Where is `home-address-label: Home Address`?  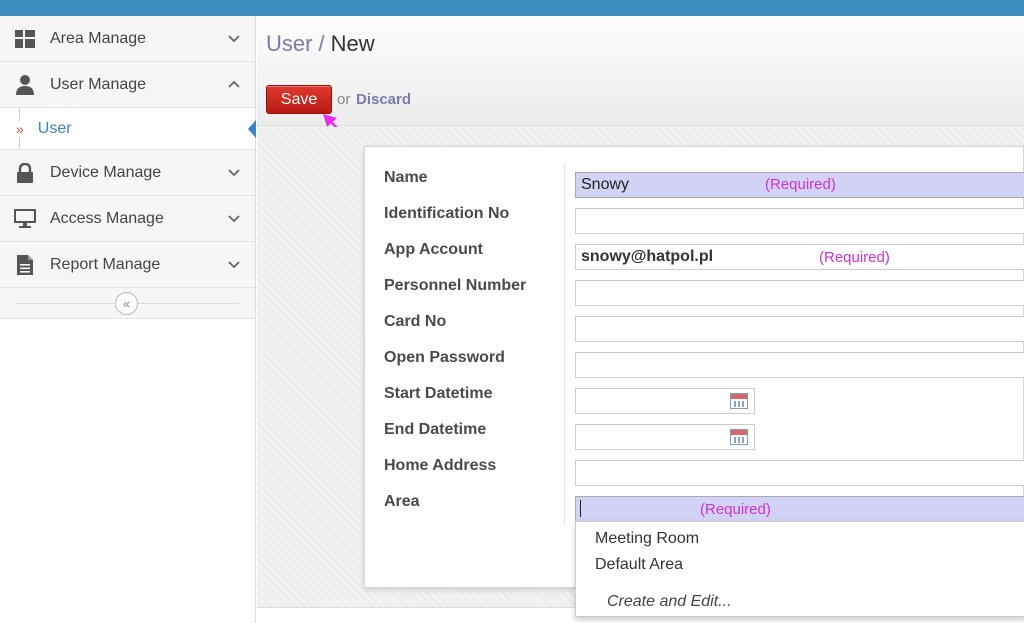
home-address-label: Home Address is located at coordinates (440, 465).